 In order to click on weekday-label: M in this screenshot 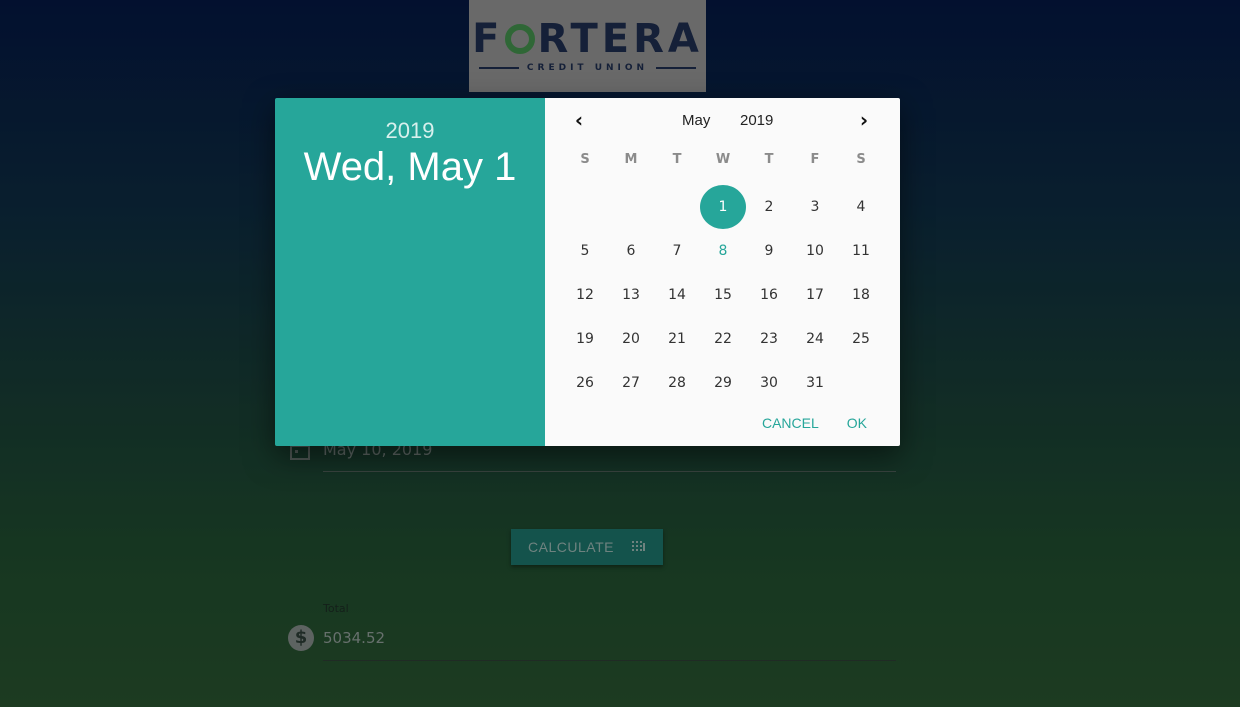, I will do `click(631, 159)`.